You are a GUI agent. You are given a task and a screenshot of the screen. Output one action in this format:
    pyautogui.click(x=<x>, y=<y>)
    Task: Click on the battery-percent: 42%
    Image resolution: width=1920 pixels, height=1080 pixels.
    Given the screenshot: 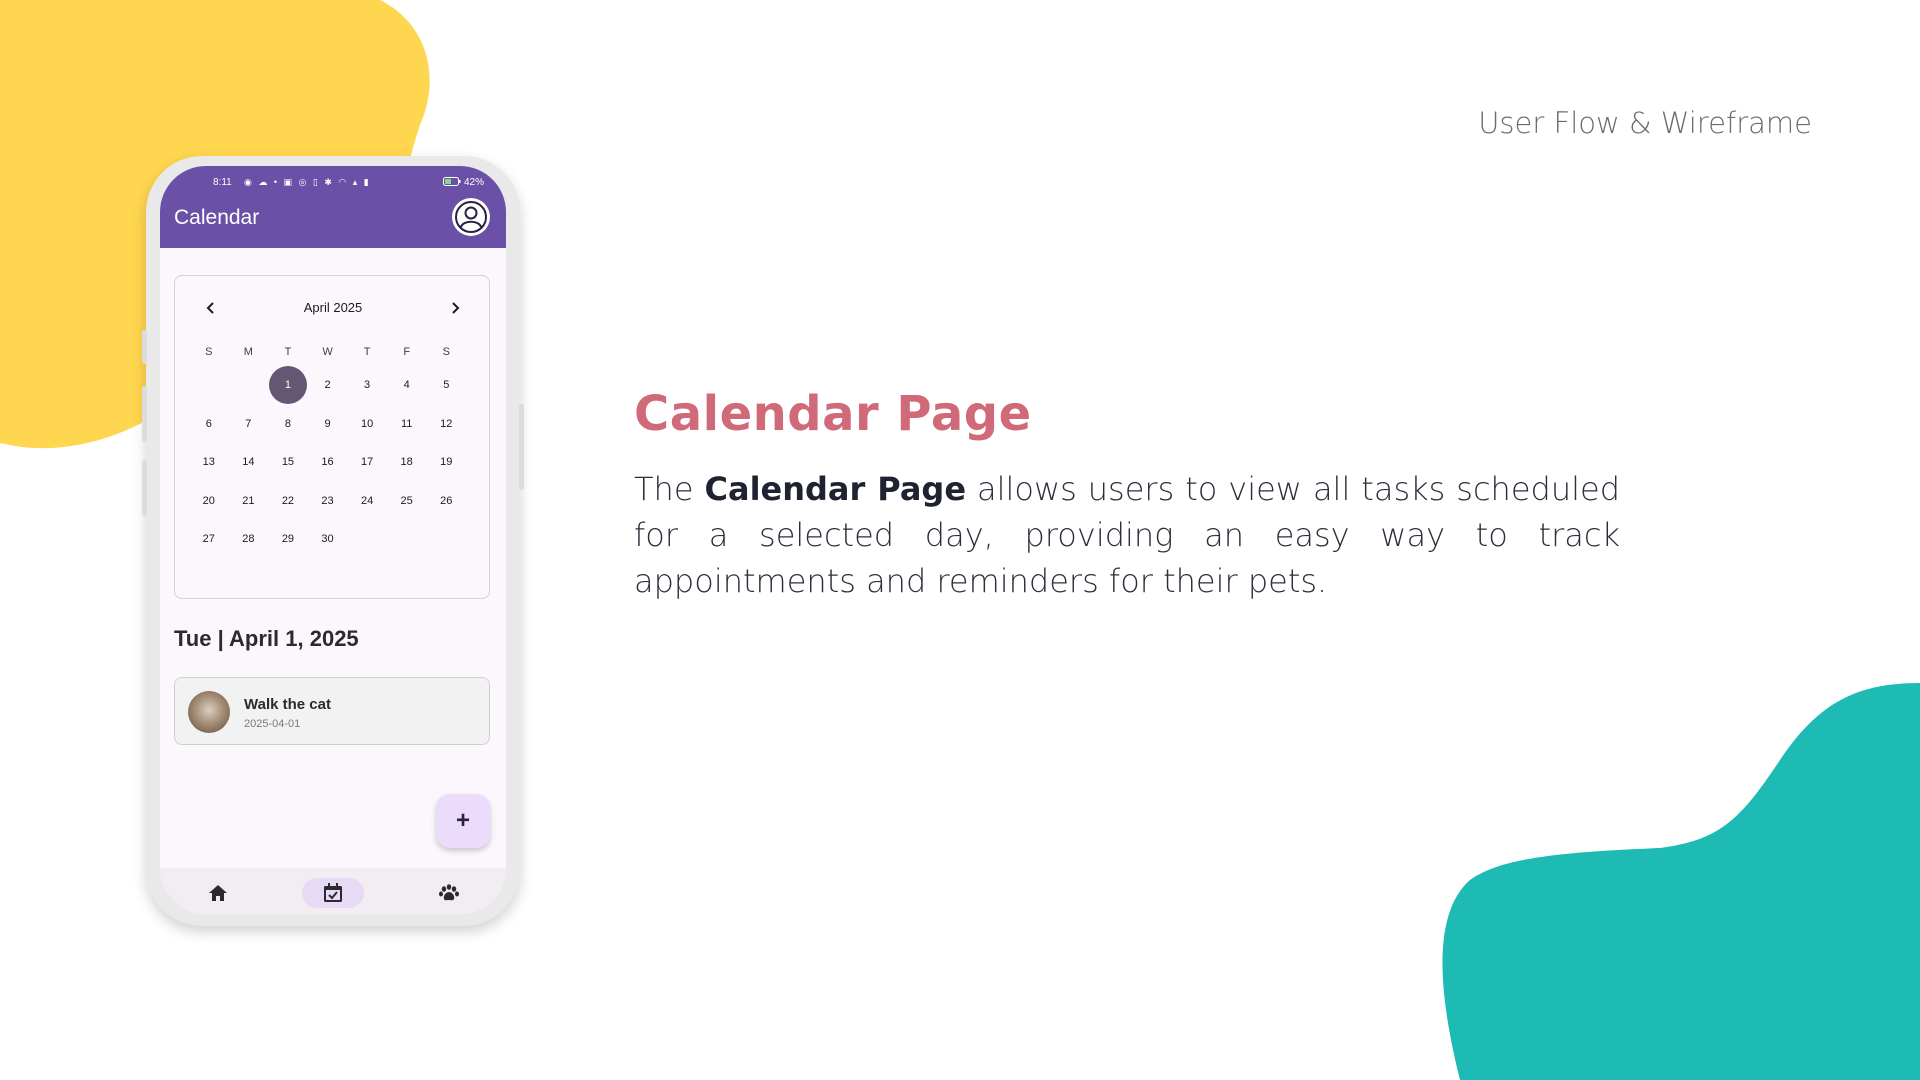 What is the action you would take?
    pyautogui.click(x=473, y=182)
    